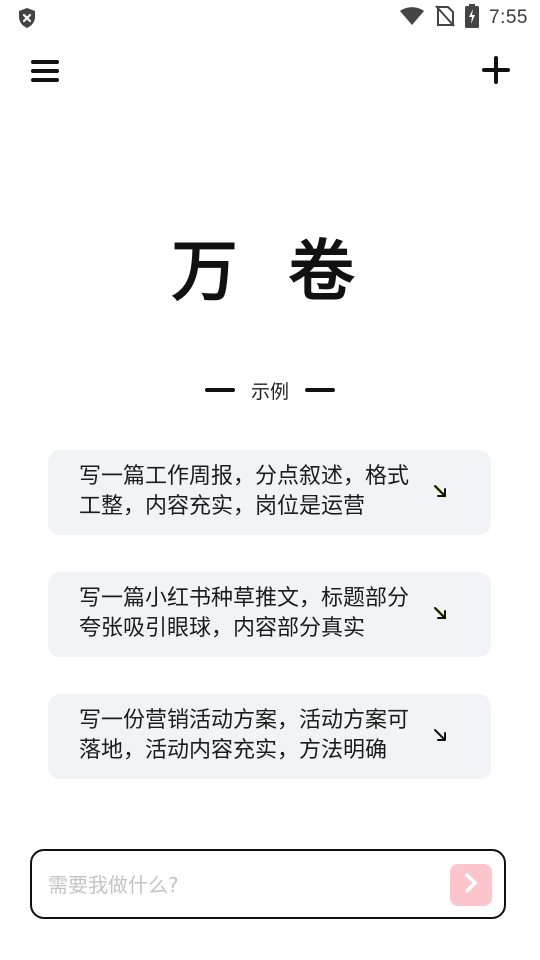  I want to click on app-bar, so click(270, 70).